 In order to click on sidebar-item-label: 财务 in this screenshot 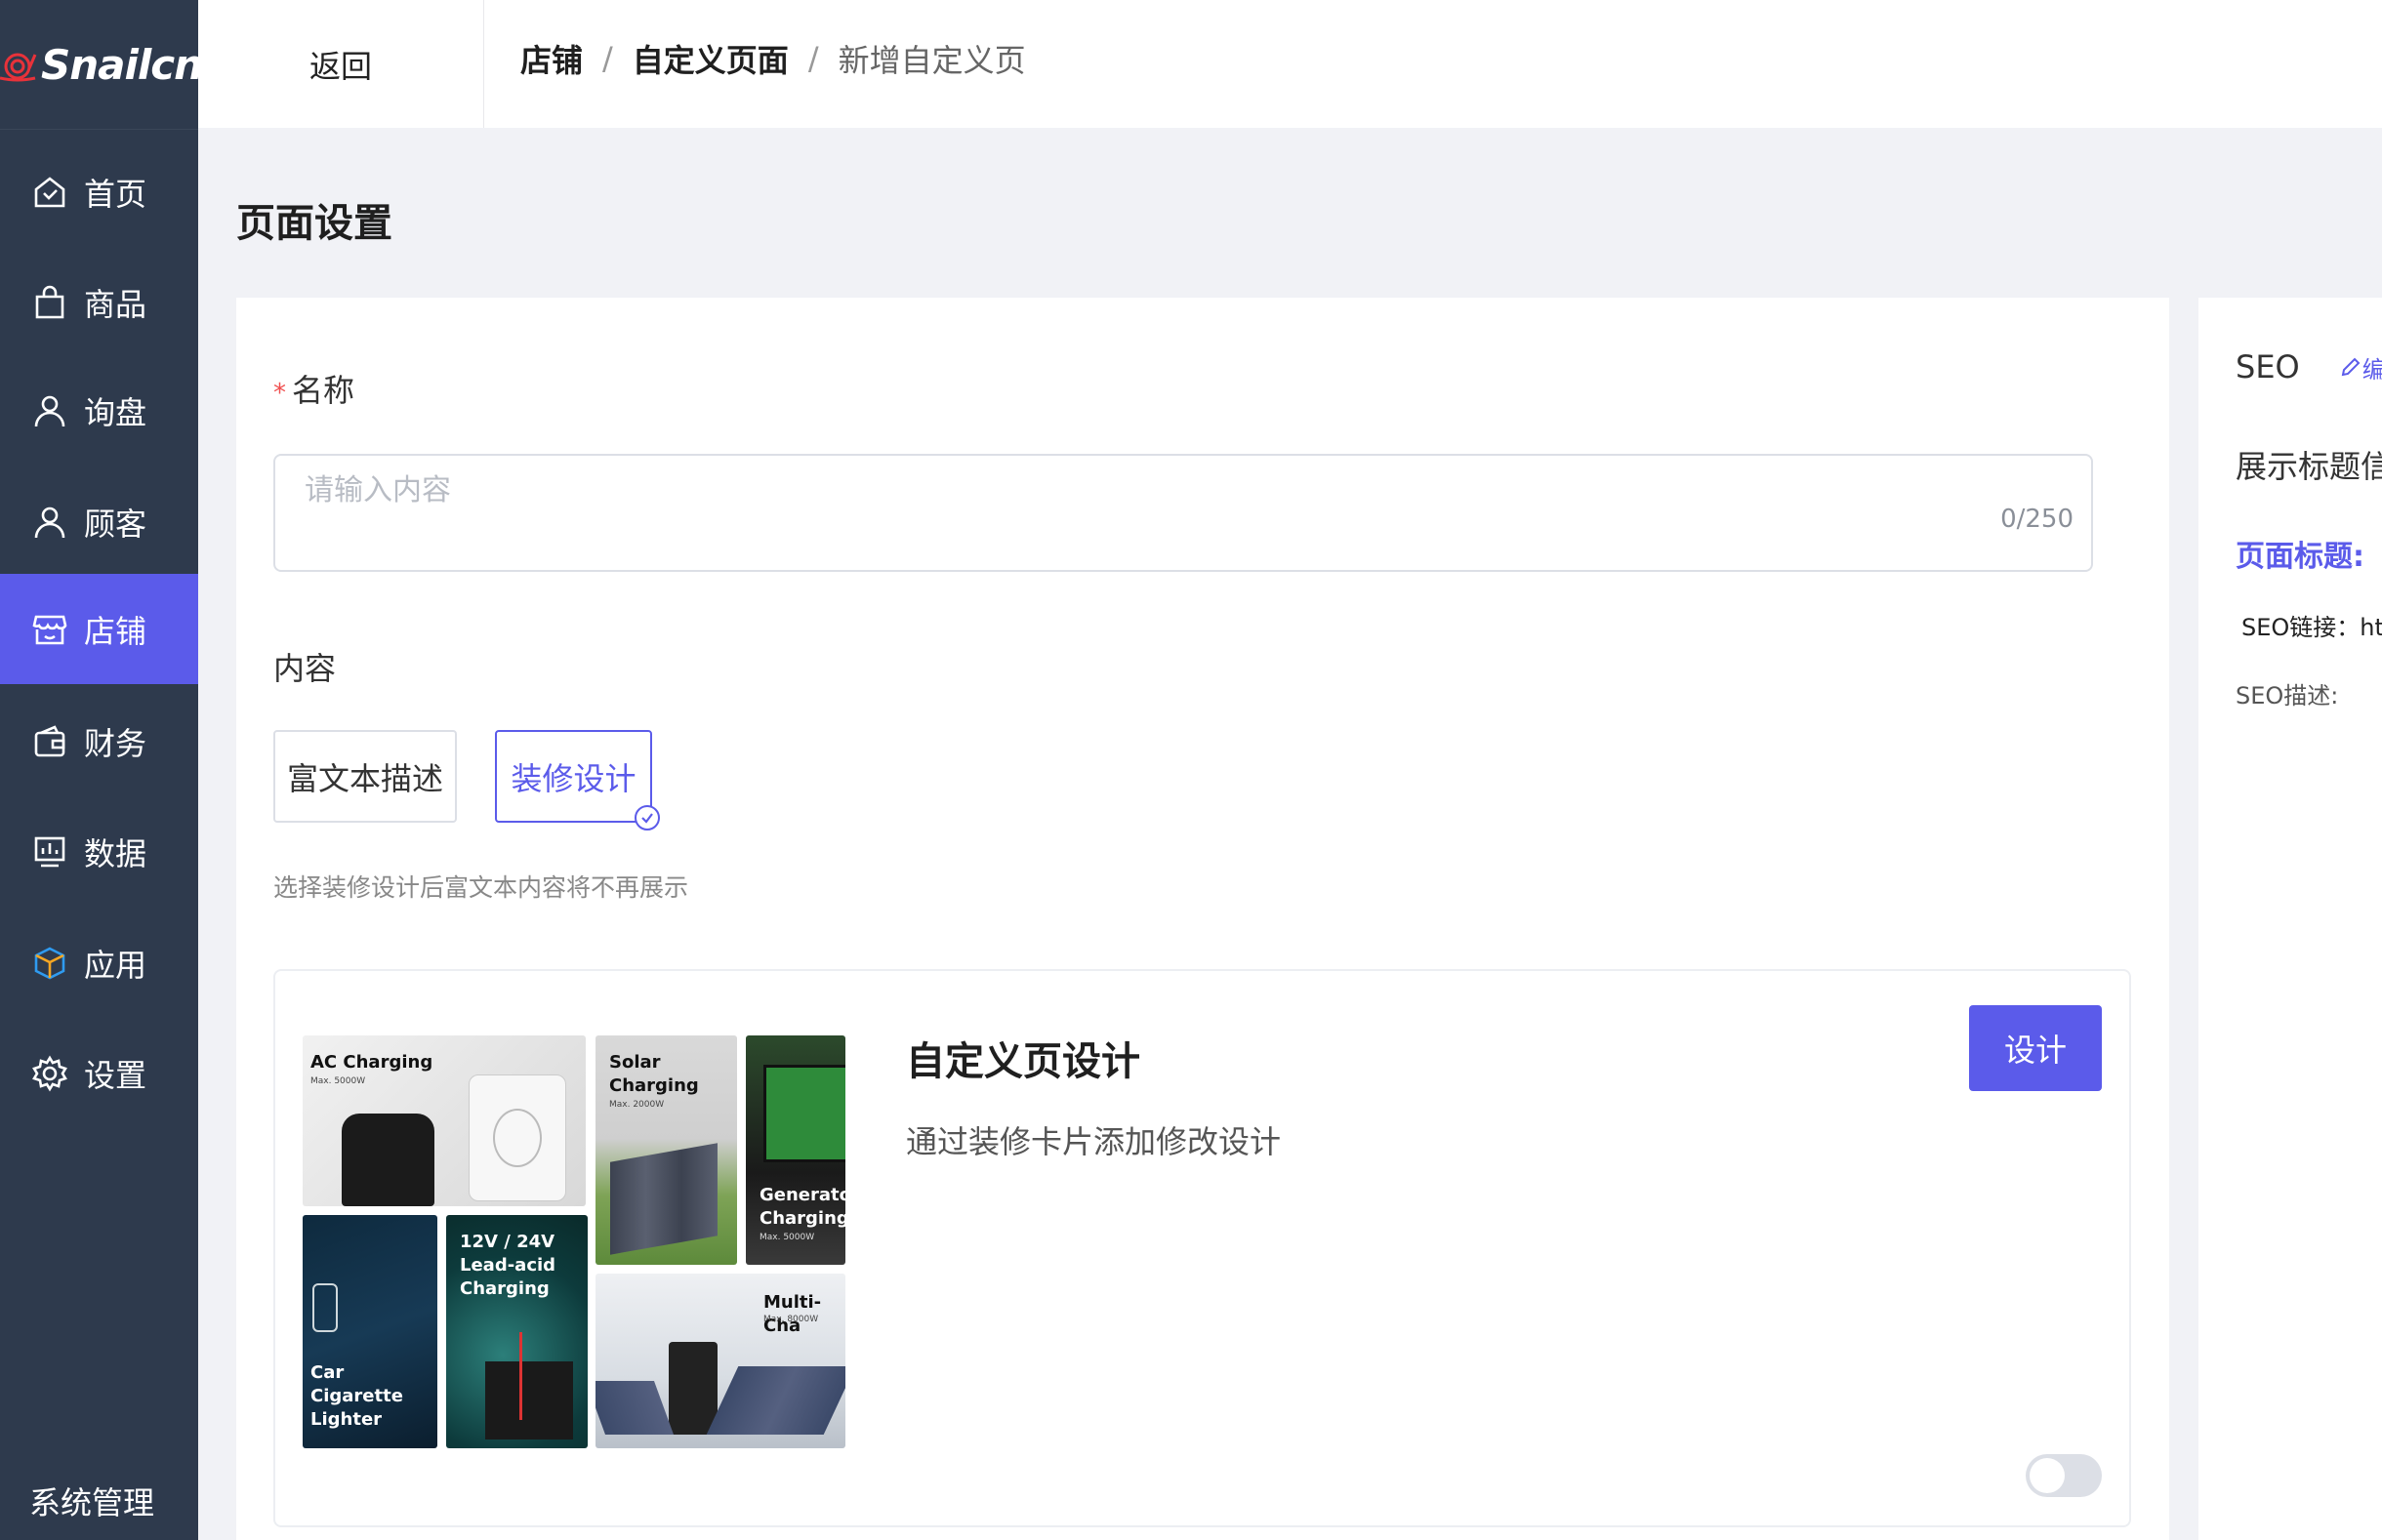, I will do `click(115, 743)`.